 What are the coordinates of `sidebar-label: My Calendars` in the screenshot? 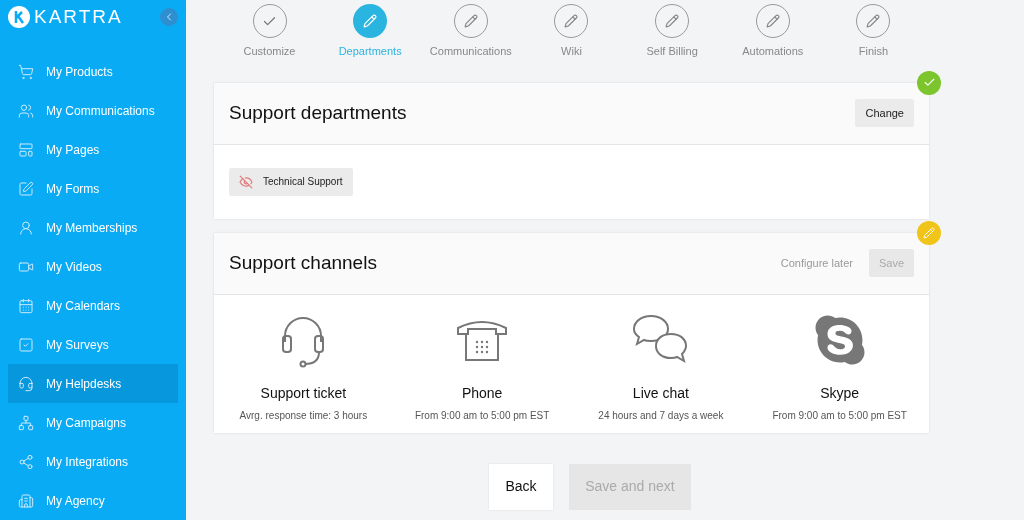 It's located at (83, 306).